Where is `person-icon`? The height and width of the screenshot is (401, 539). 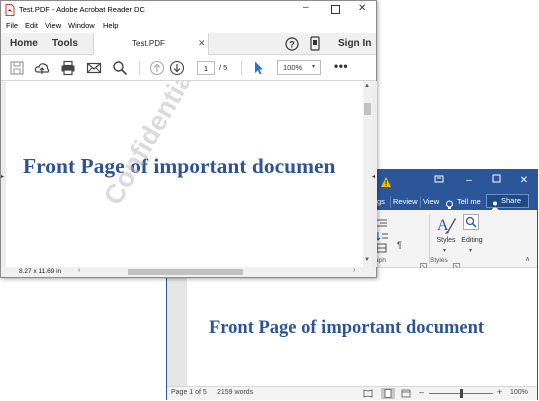
person-icon is located at coordinates (495, 203).